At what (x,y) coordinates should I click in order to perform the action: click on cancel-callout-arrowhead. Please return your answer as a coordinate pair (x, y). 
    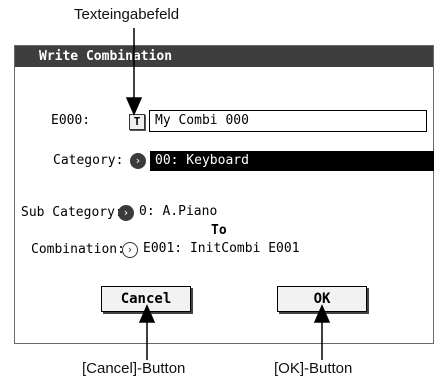
    Looking at the image, I should click on (147, 313).